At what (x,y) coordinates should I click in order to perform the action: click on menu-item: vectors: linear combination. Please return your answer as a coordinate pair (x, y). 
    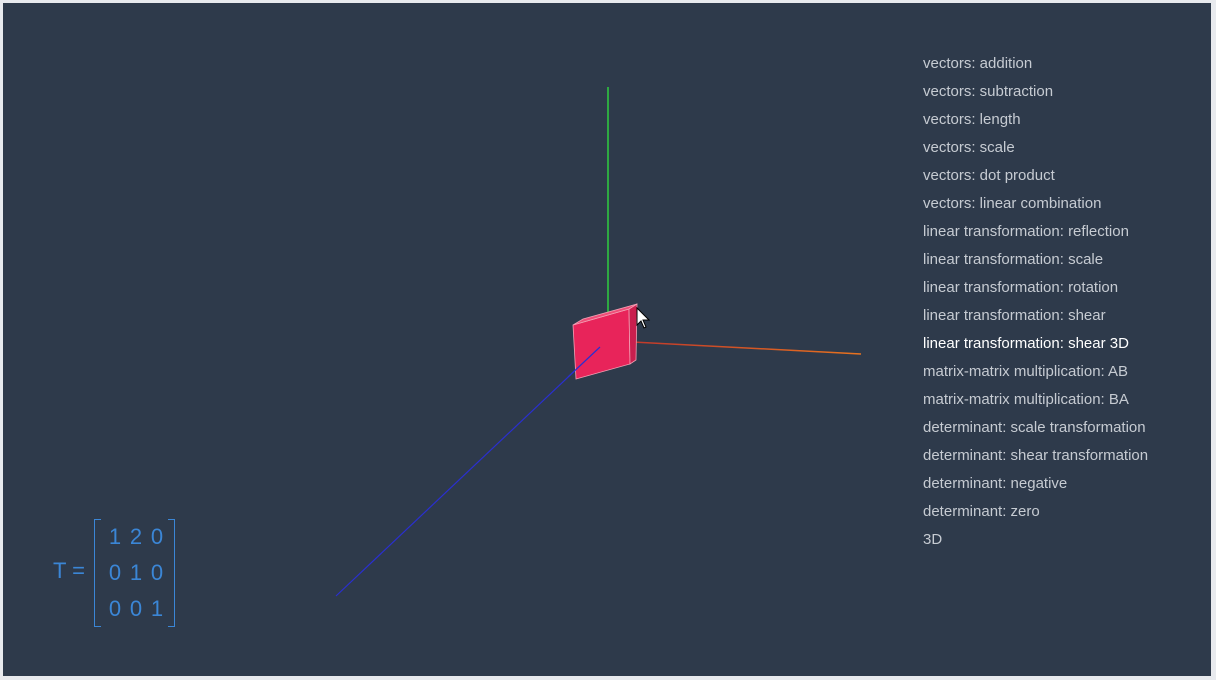
    Looking at the image, I should click on (1035, 204).